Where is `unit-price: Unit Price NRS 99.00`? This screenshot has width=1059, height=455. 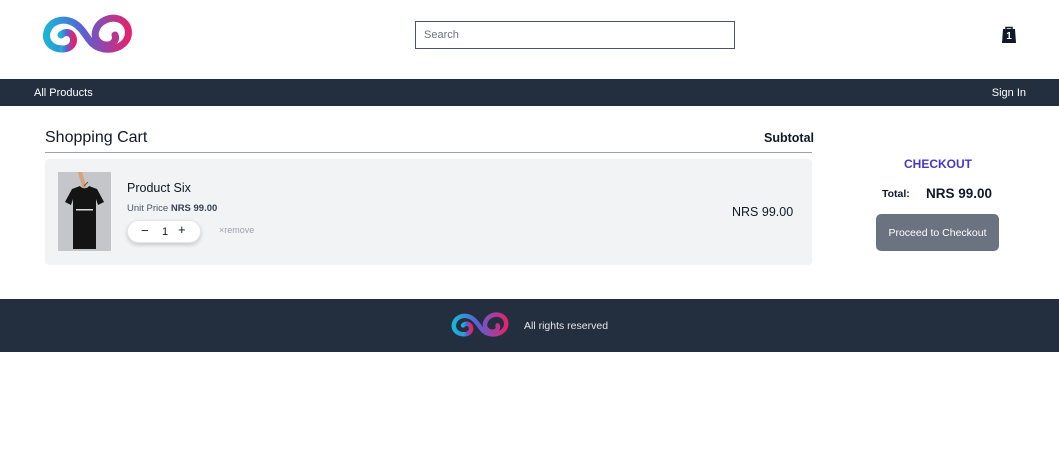 unit-price: Unit Price NRS 99.00 is located at coordinates (172, 208).